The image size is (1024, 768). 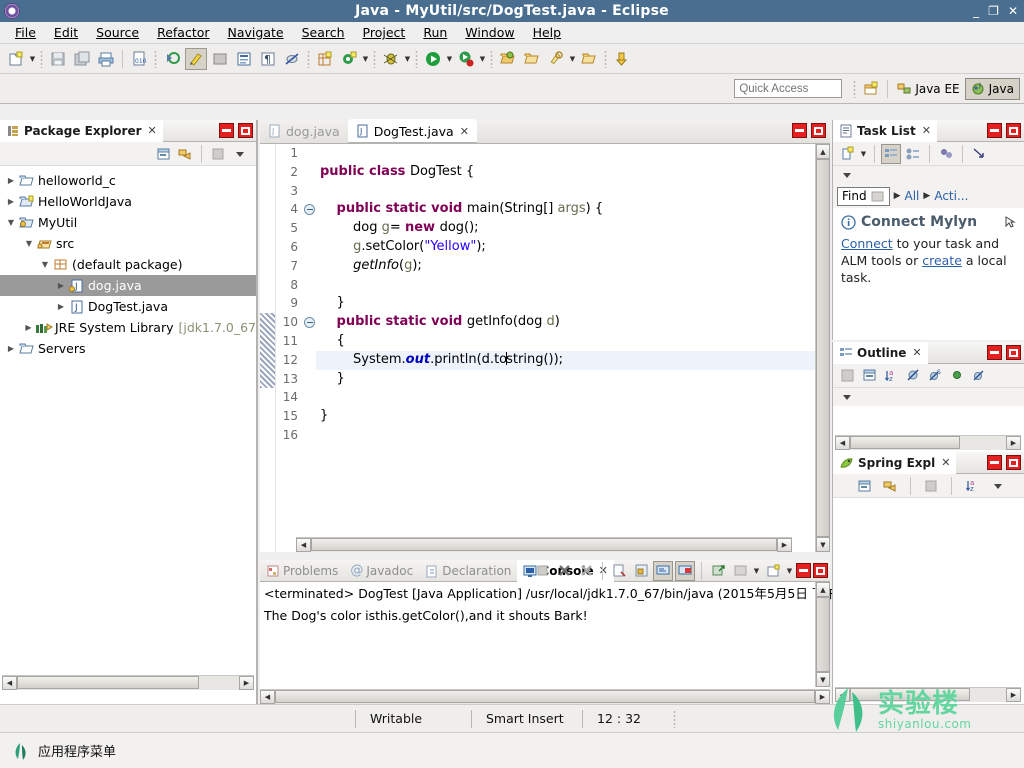 I want to click on outline-hscrollbar: ◀ ▶, so click(x=928, y=442).